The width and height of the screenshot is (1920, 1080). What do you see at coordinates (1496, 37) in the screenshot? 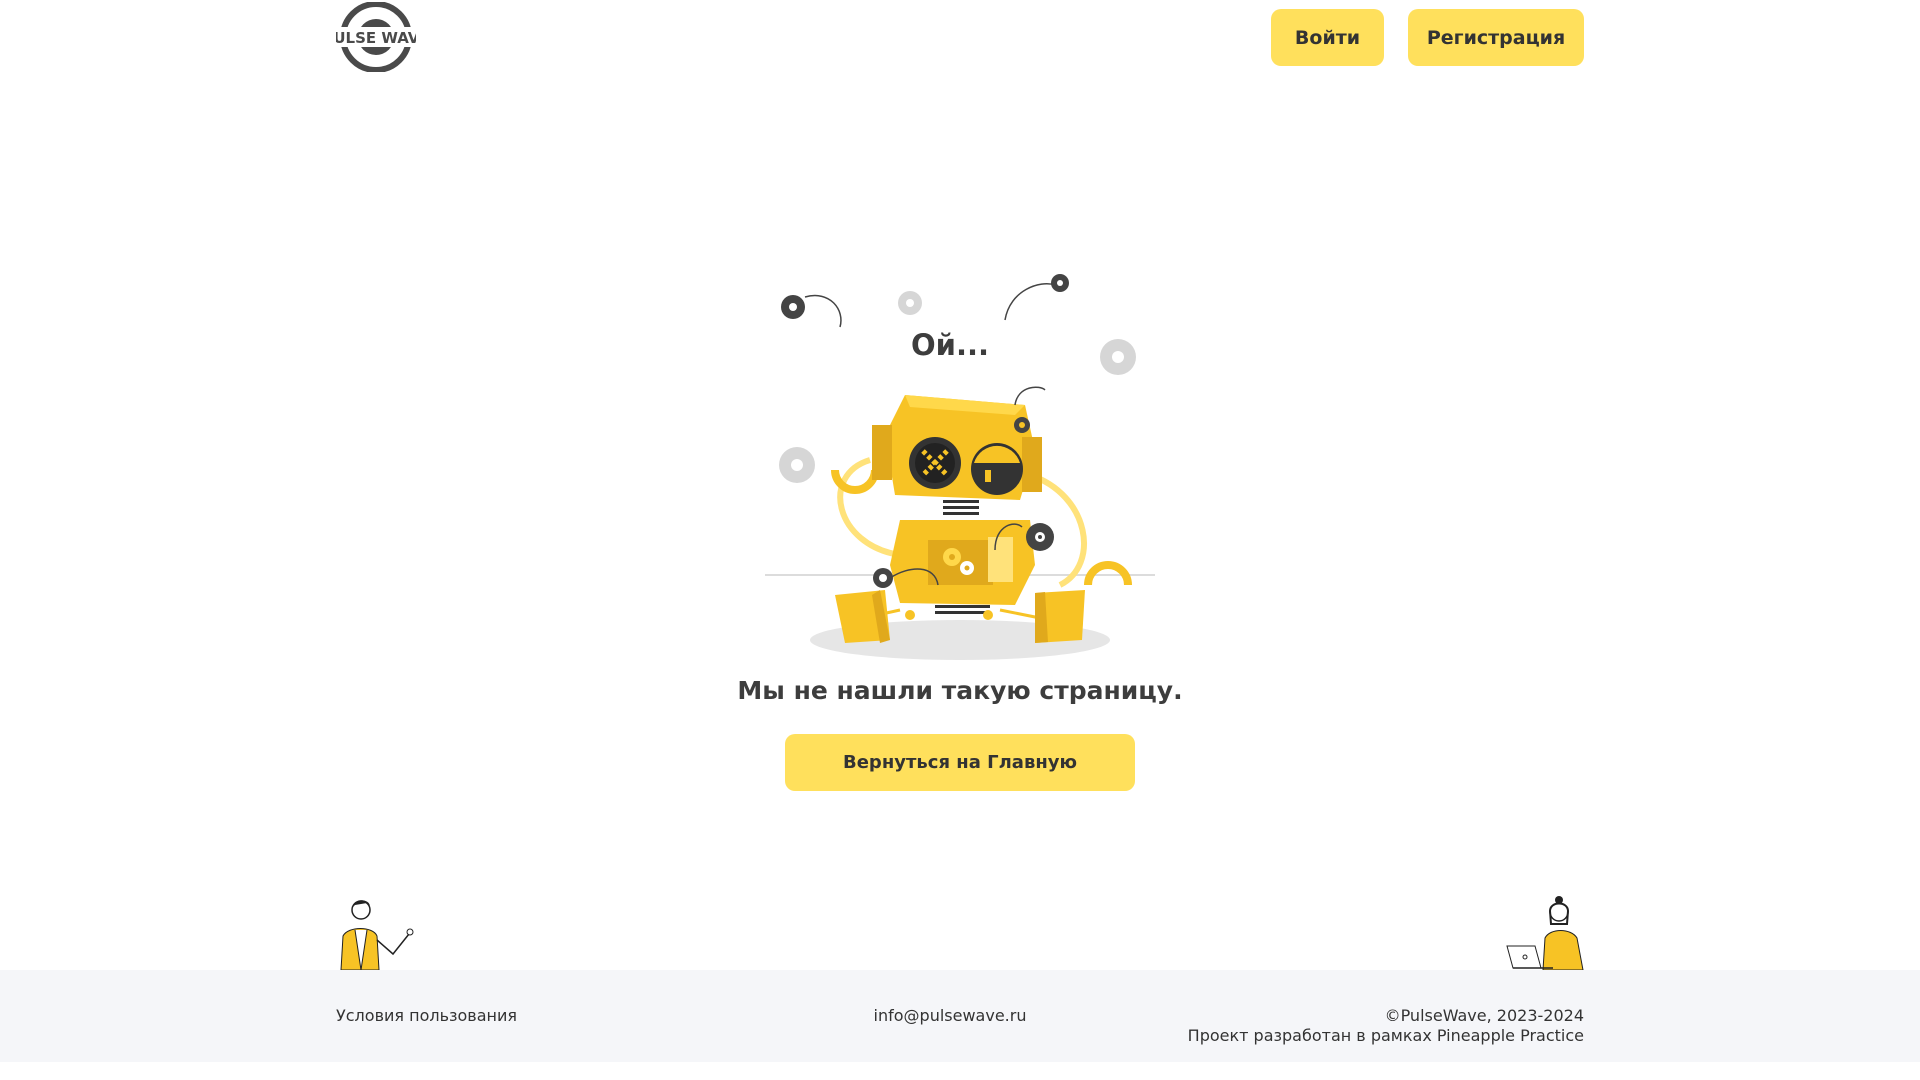
I see `register-button: Регистрация` at bounding box center [1496, 37].